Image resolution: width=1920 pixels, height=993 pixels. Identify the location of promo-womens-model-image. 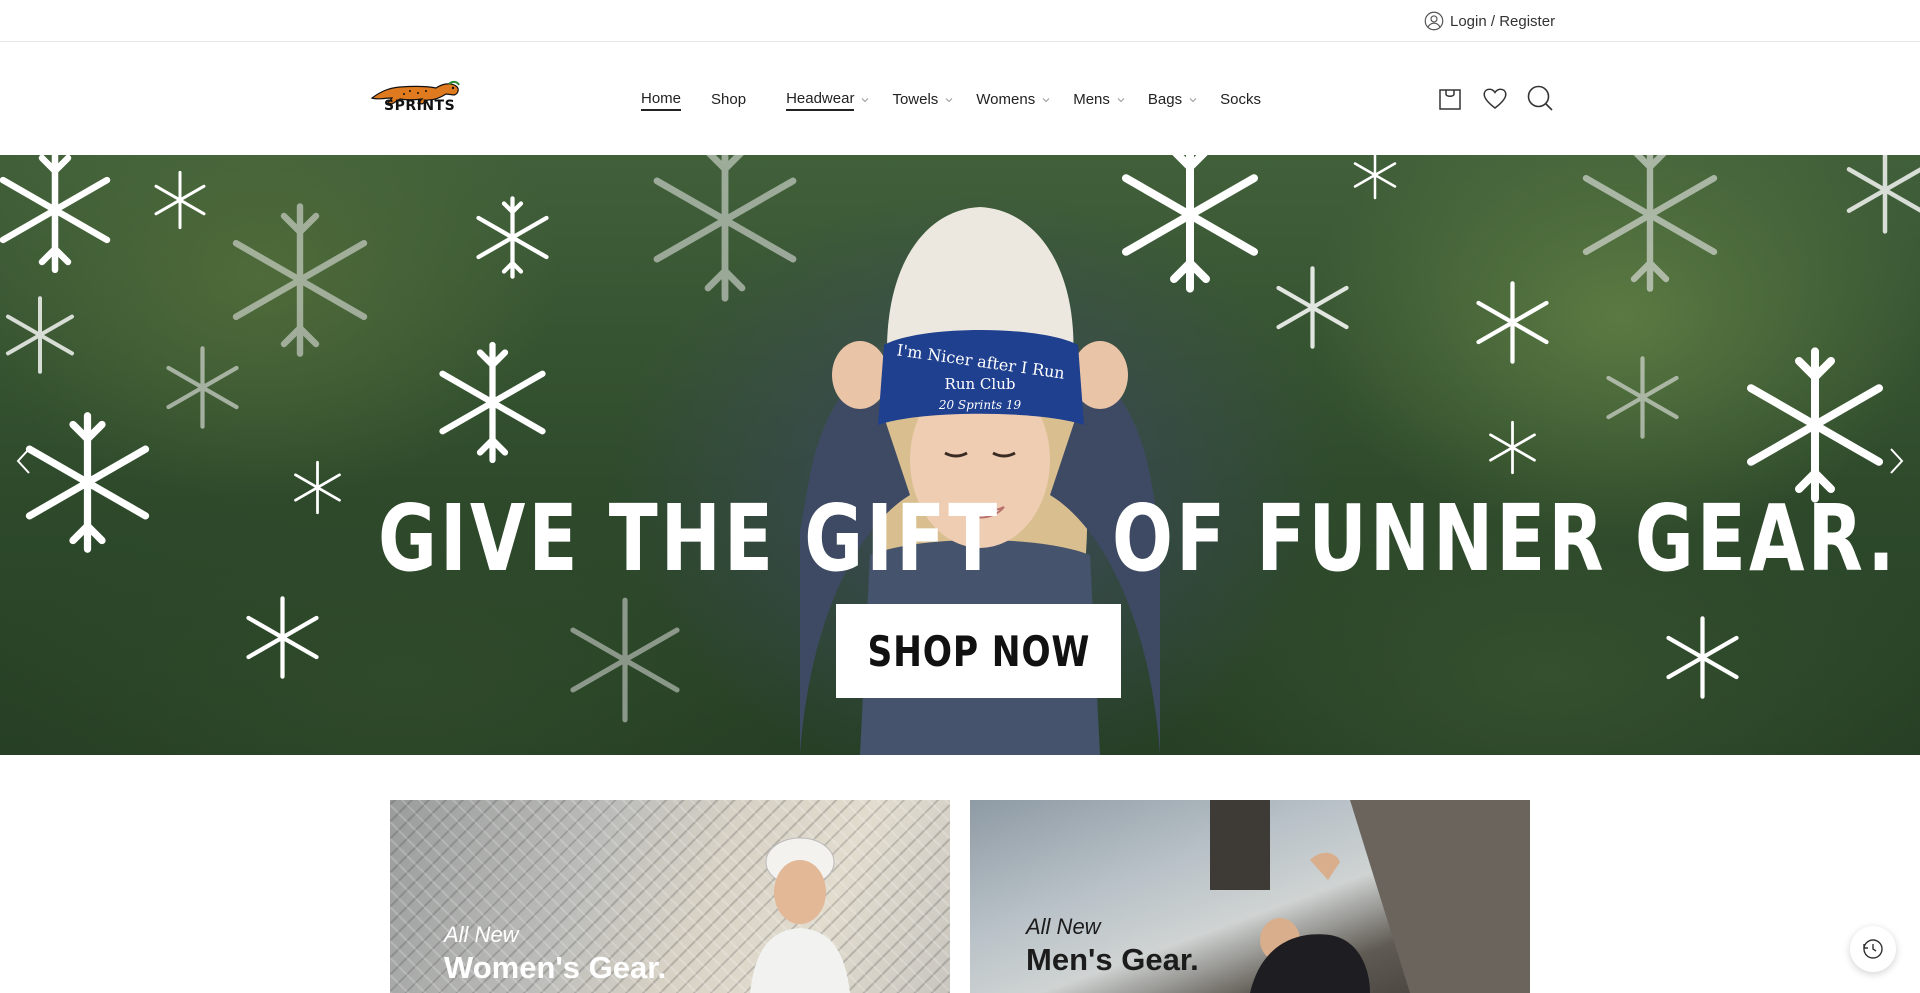
(800, 915).